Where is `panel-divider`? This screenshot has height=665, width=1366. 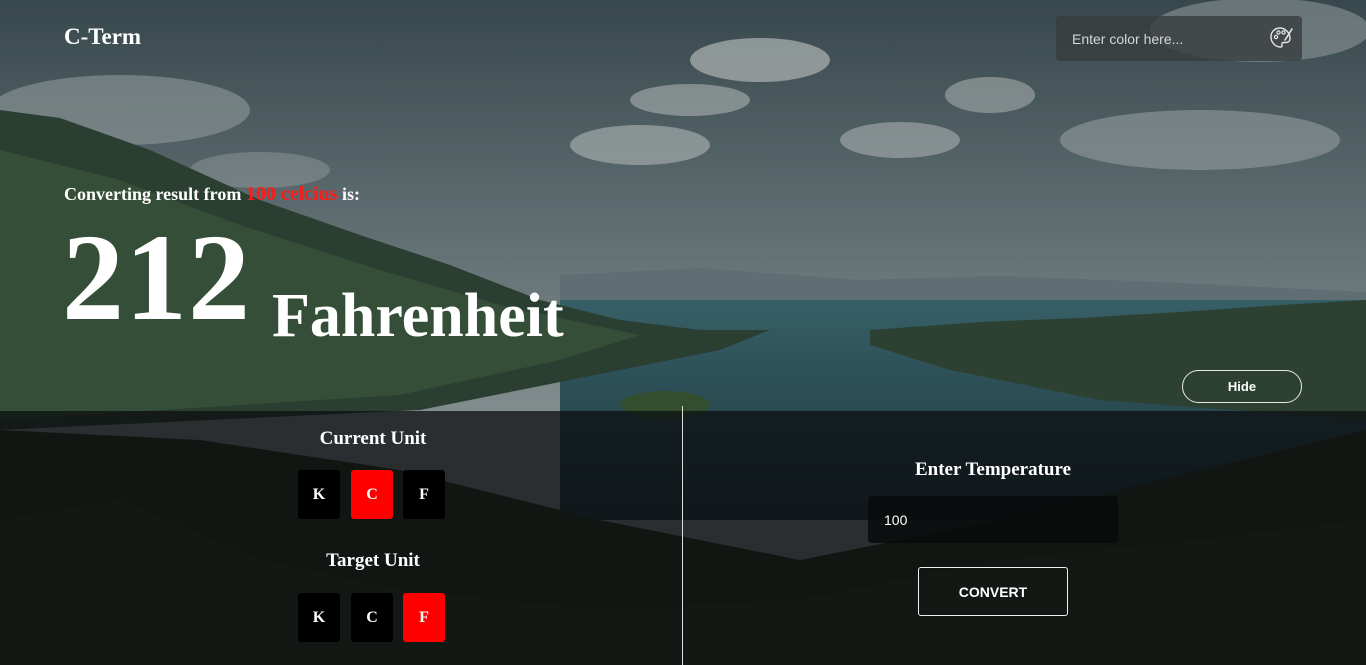
panel-divider is located at coordinates (682, 535).